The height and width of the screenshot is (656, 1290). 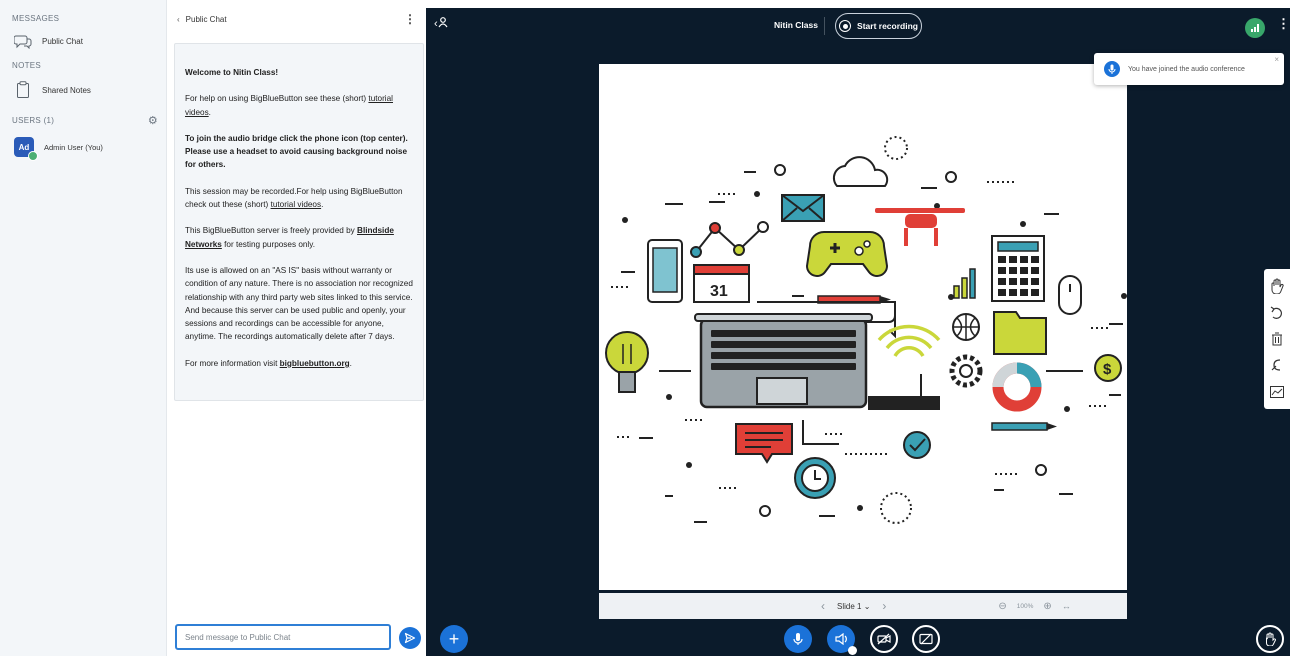 I want to click on start-recording-button: Start recording, so click(x=878, y=26).